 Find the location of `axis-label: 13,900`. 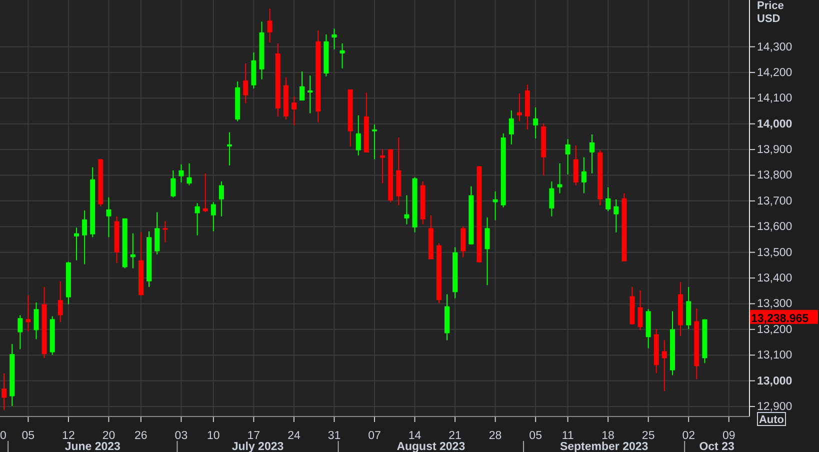

axis-label: 13,900 is located at coordinates (774, 150).